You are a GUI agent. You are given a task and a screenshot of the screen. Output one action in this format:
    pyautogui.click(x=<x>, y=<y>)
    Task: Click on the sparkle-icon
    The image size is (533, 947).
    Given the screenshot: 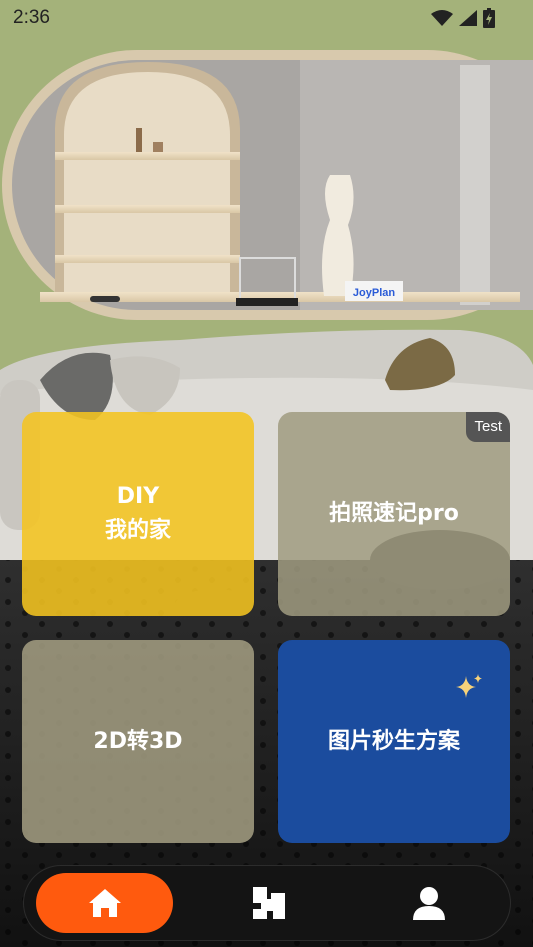 What is the action you would take?
    pyautogui.click(x=469, y=686)
    